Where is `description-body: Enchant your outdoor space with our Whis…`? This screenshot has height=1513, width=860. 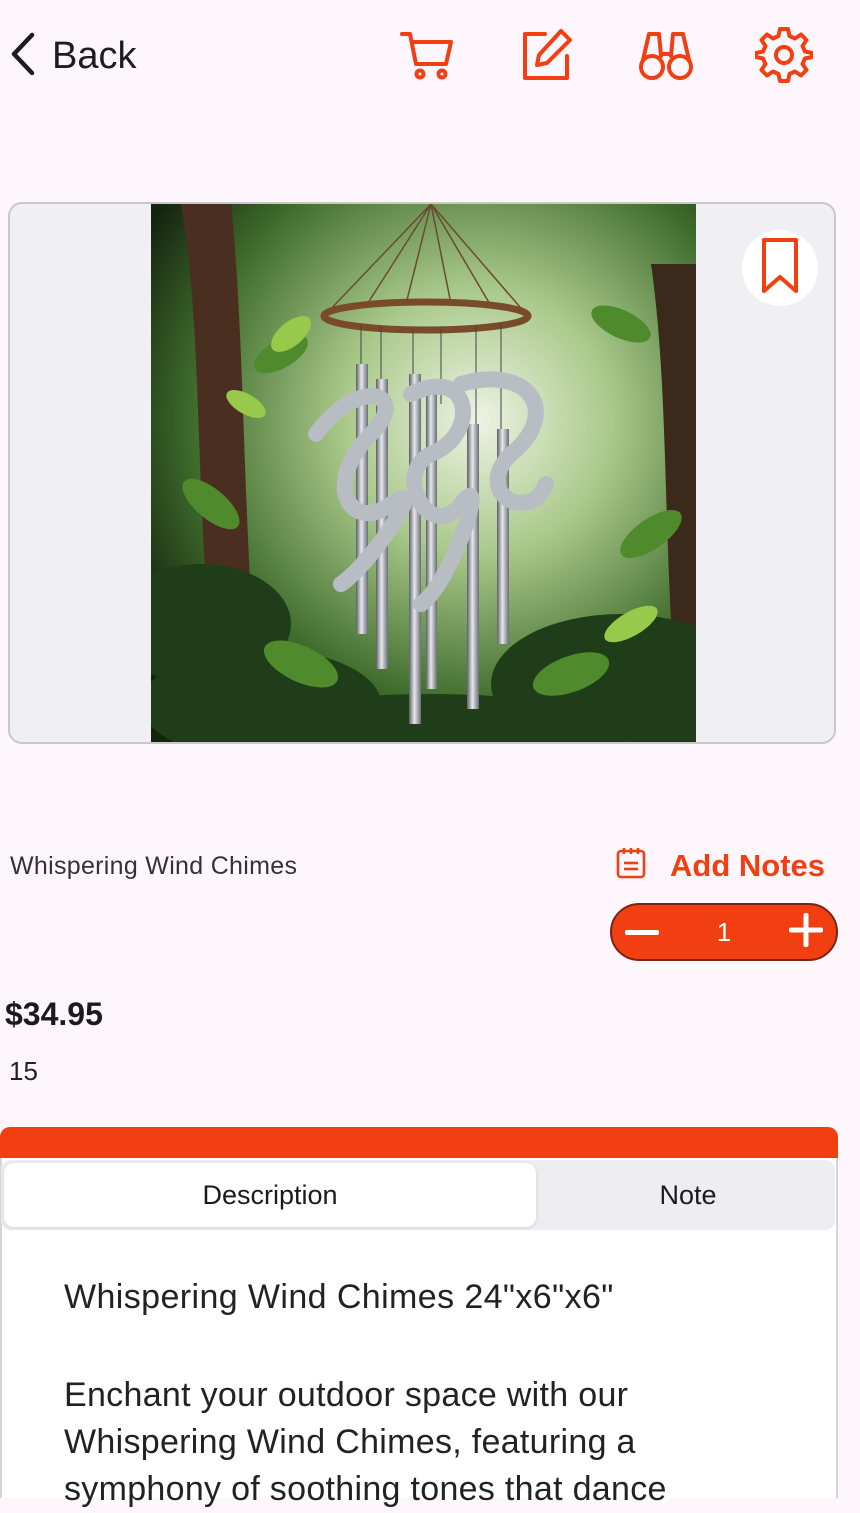 description-body: Enchant your outdoor space with our Whis… is located at coordinates (365, 1442).